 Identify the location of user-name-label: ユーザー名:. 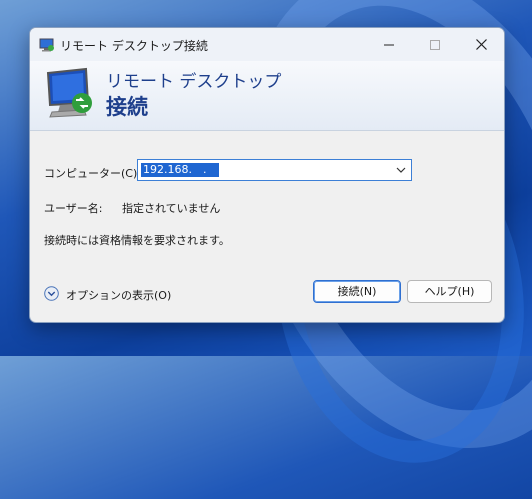
(73, 208).